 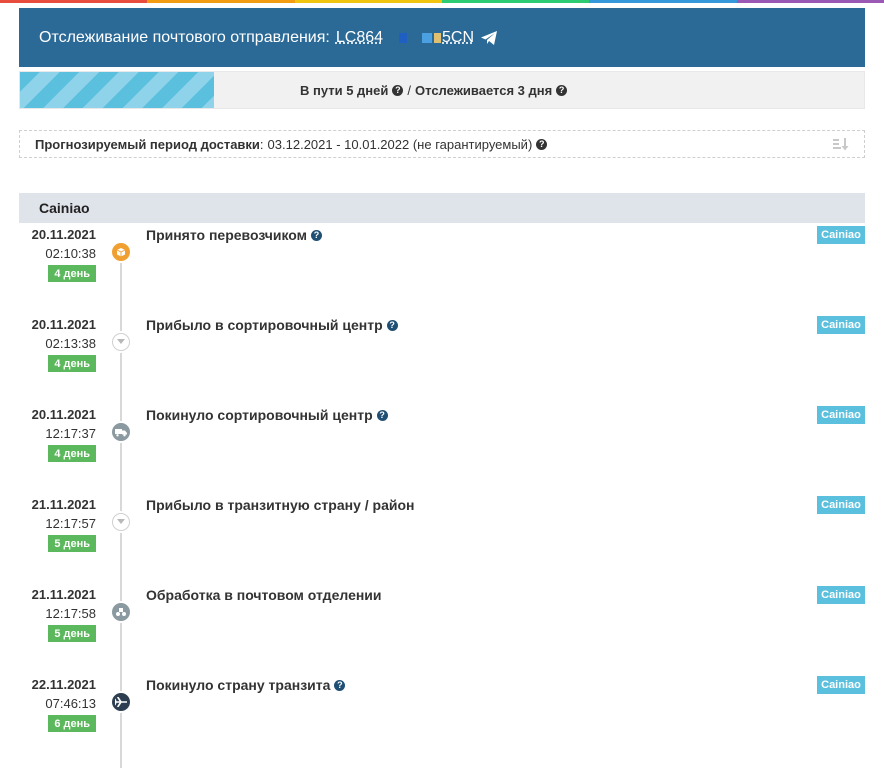 I want to click on event-title: Прибыло в транзитную страну / район, so click(x=280, y=505).